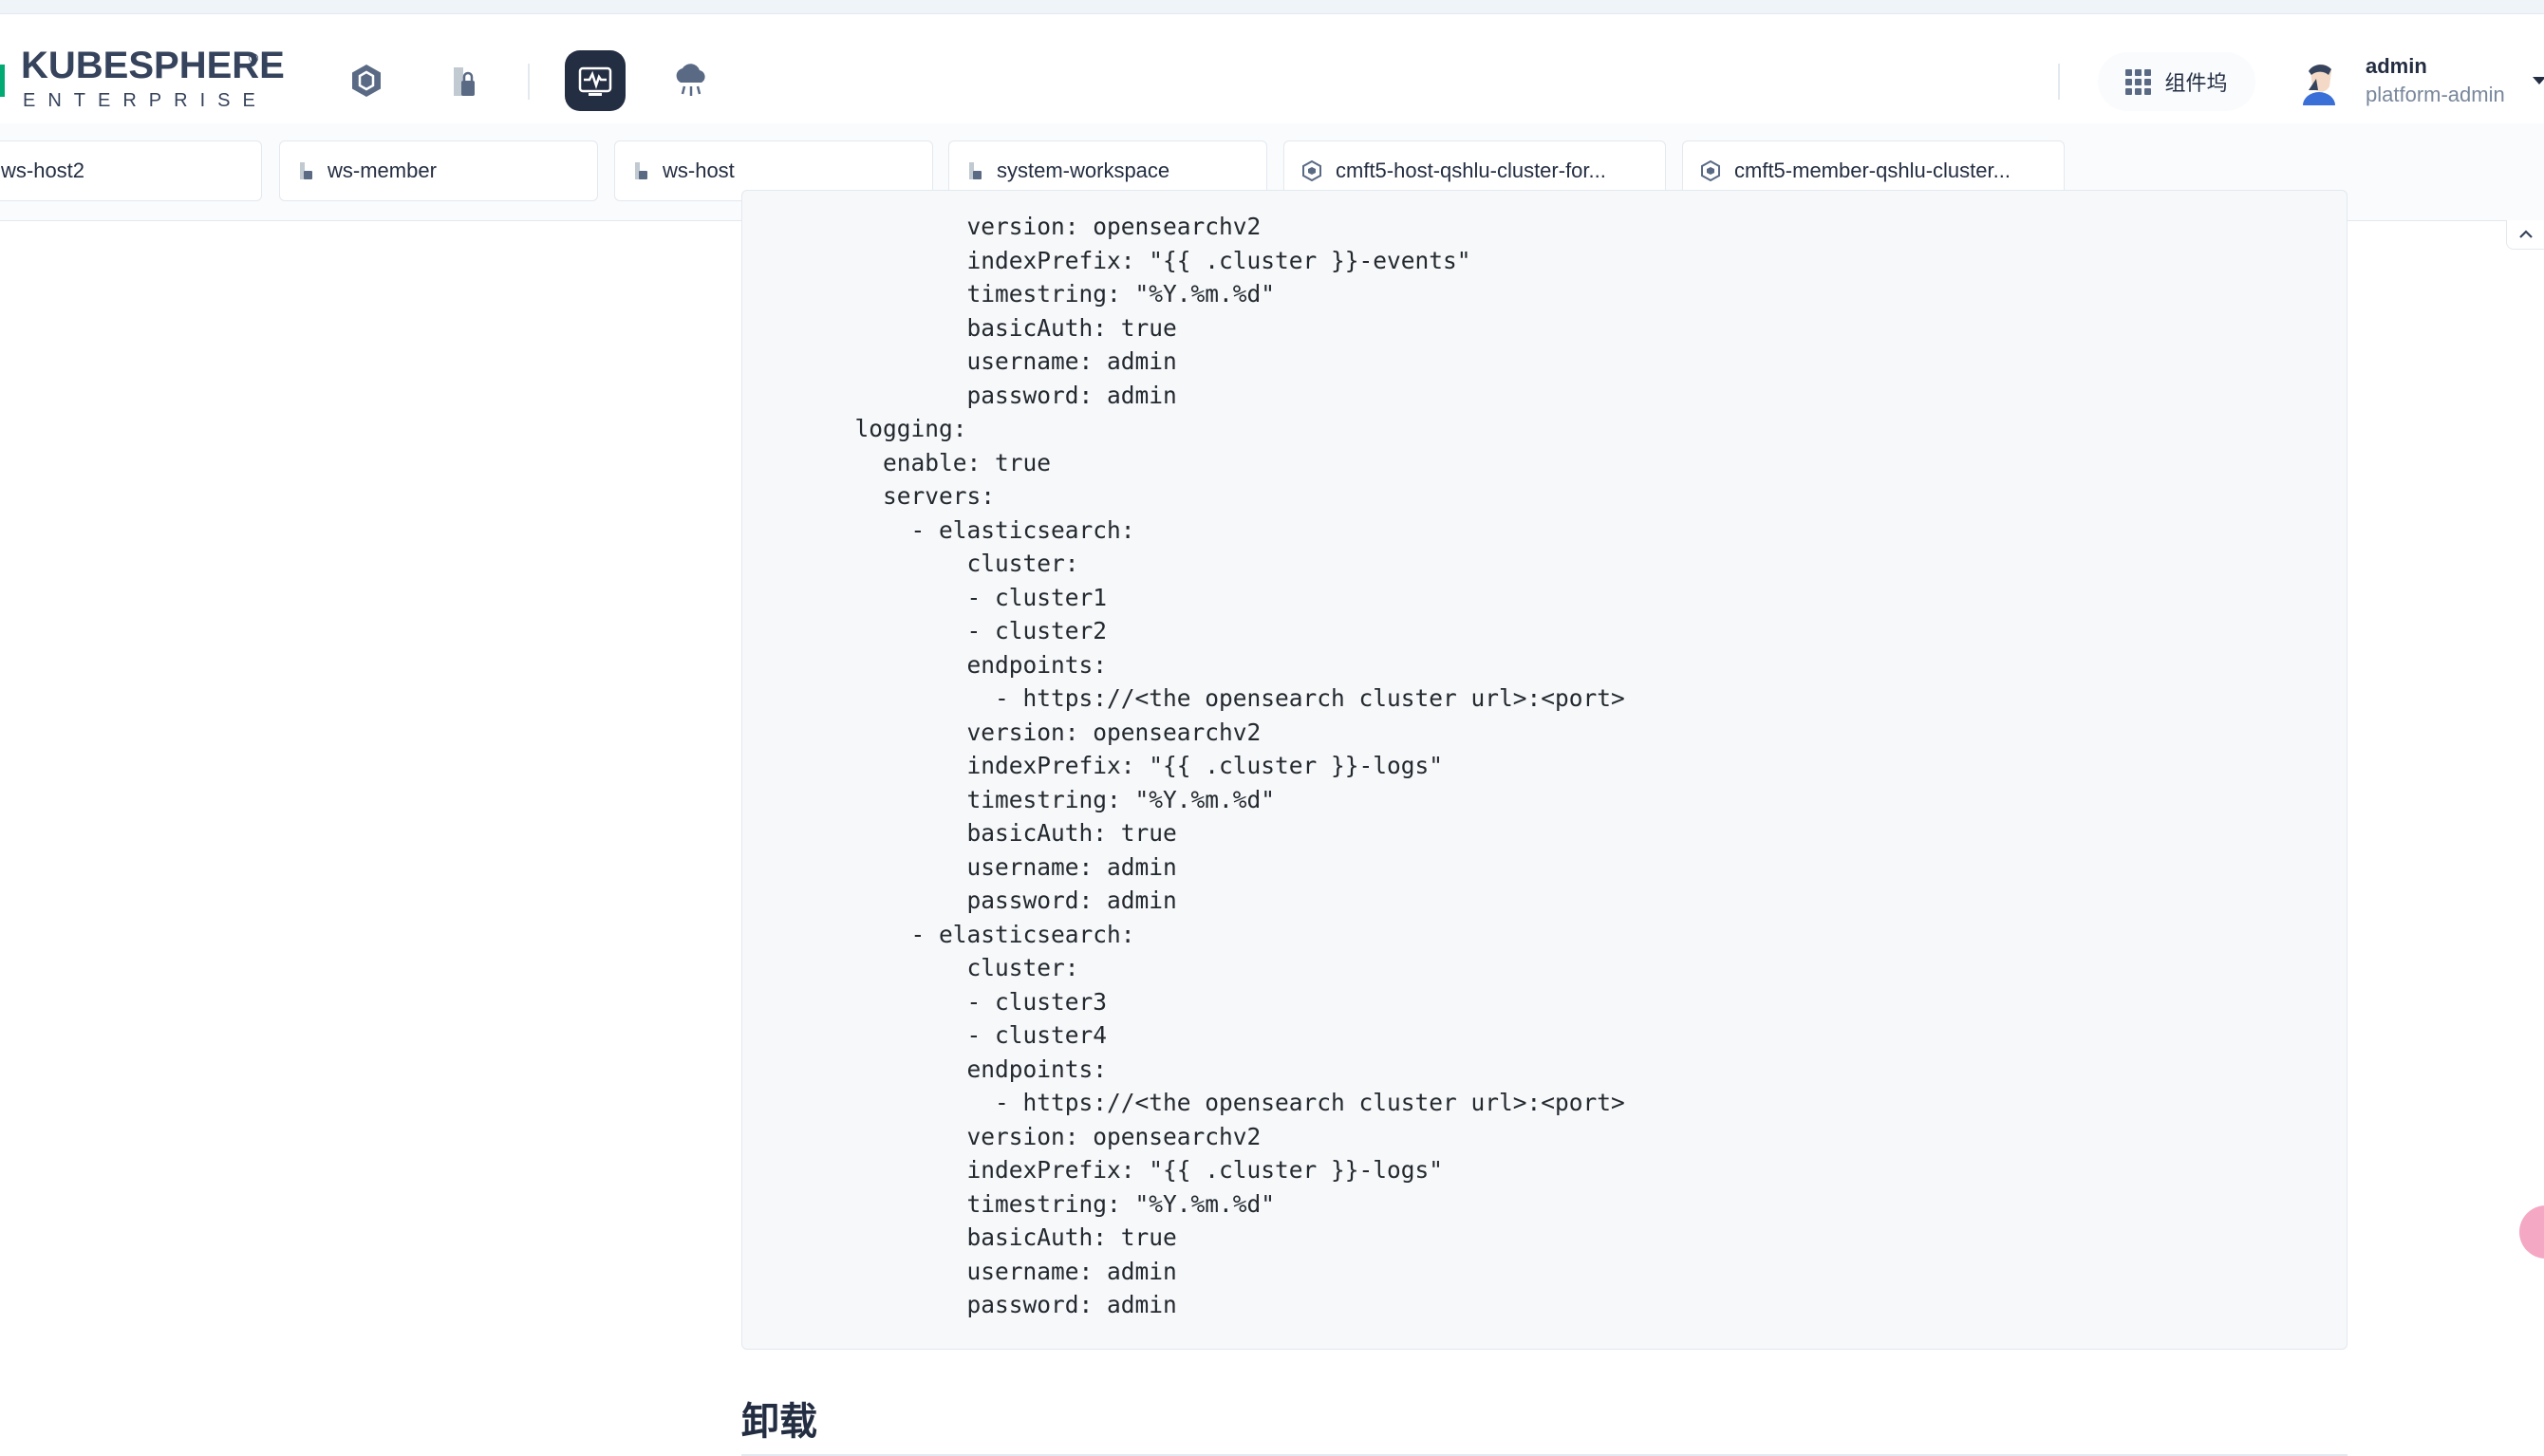 Image resolution: width=2544 pixels, height=1456 pixels. I want to click on code-line: enable: true, so click(940, 462).